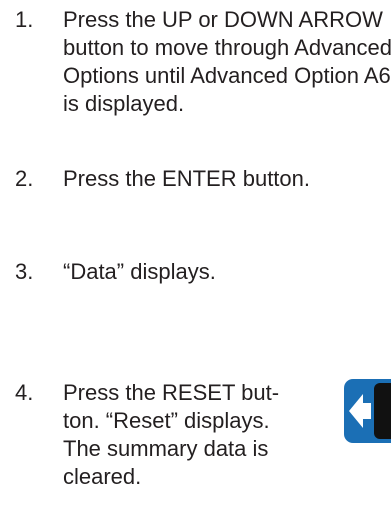  I want to click on step-number: 2., so click(24, 178).